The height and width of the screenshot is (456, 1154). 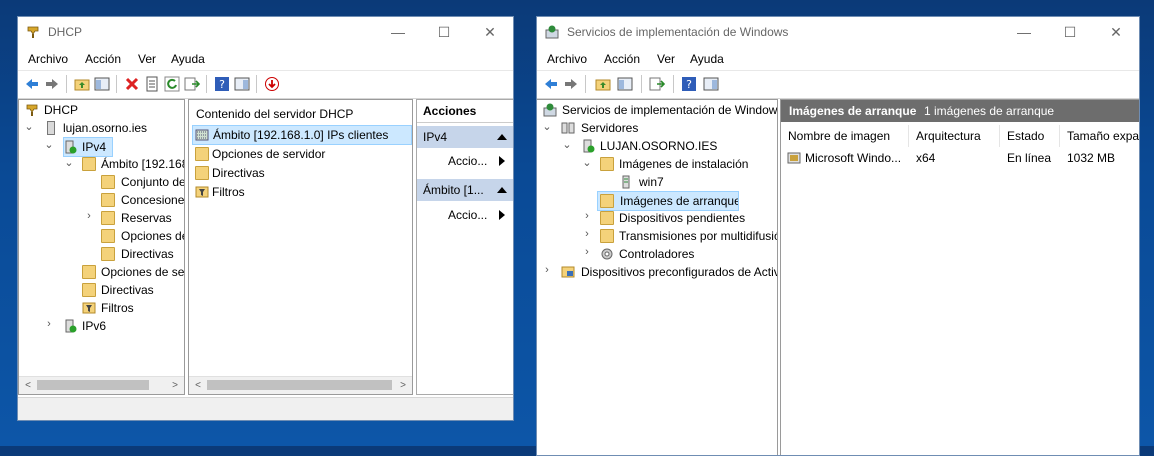 What do you see at coordinates (101, 218) in the screenshot?
I see `tree-item-reservas: › Reservas` at bounding box center [101, 218].